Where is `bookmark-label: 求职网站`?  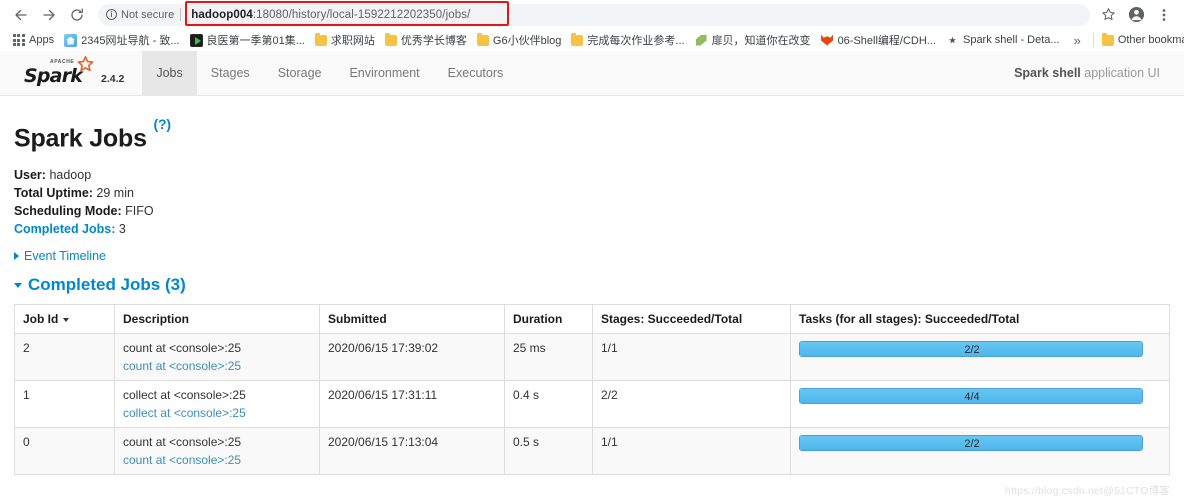 bookmark-label: 求职网站 is located at coordinates (352, 41).